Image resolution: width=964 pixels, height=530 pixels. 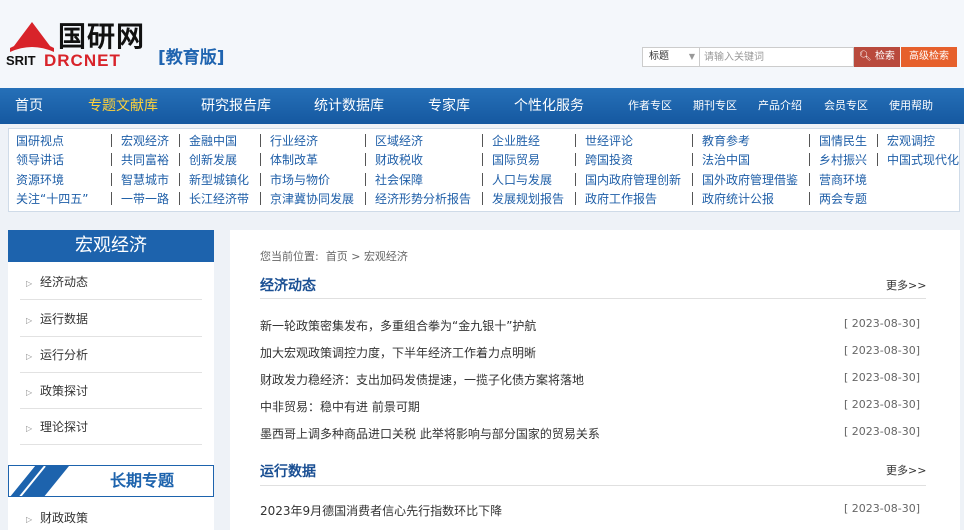 I want to click on sidebar-item: ▷ 政策探讨, so click(x=111, y=391).